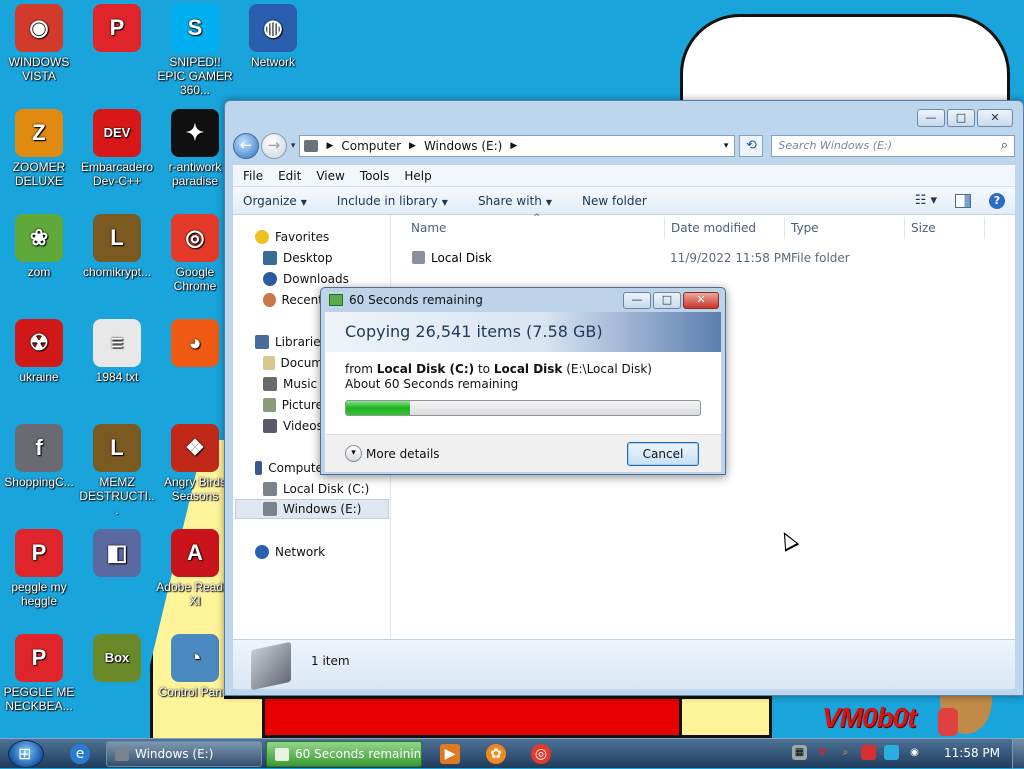 The width and height of the screenshot is (1024, 769). What do you see at coordinates (1004, 145) in the screenshot?
I see `search-icon: ⌕` at bounding box center [1004, 145].